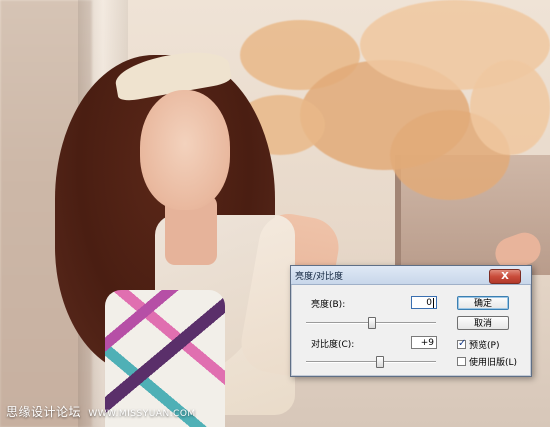  I want to click on preview-option: 预览(P), so click(478, 344).